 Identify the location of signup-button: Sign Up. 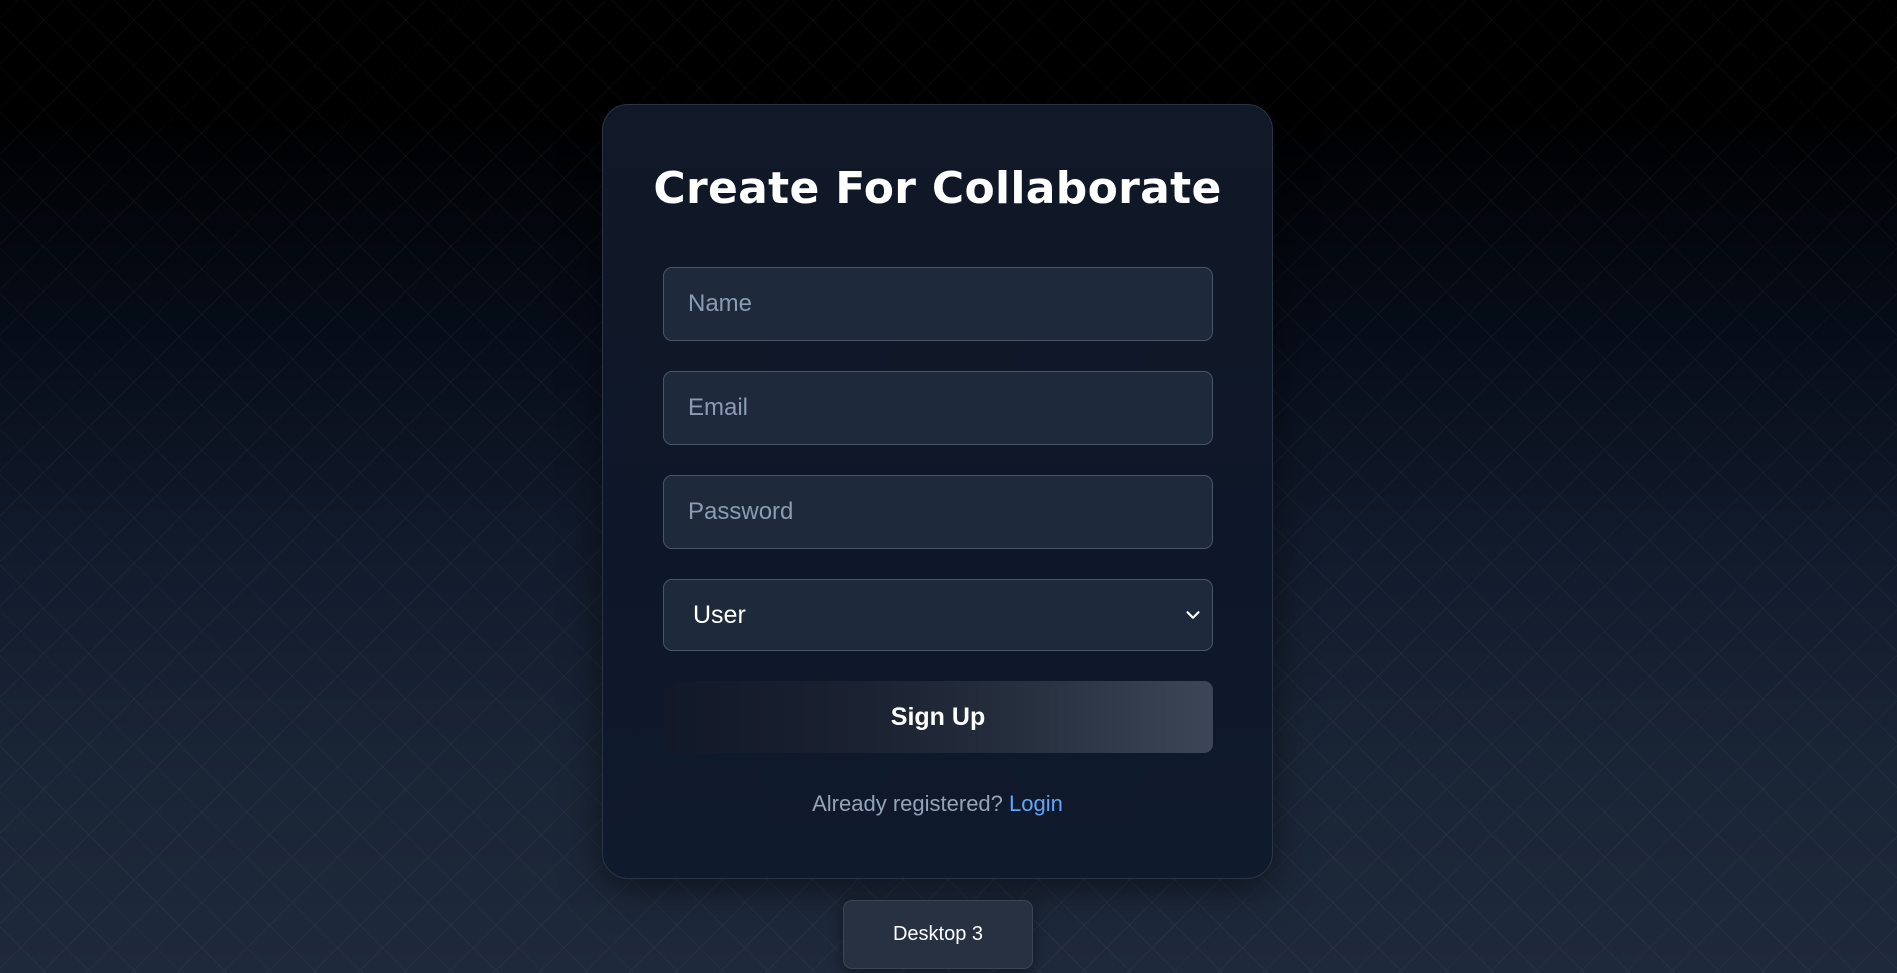
(938, 717).